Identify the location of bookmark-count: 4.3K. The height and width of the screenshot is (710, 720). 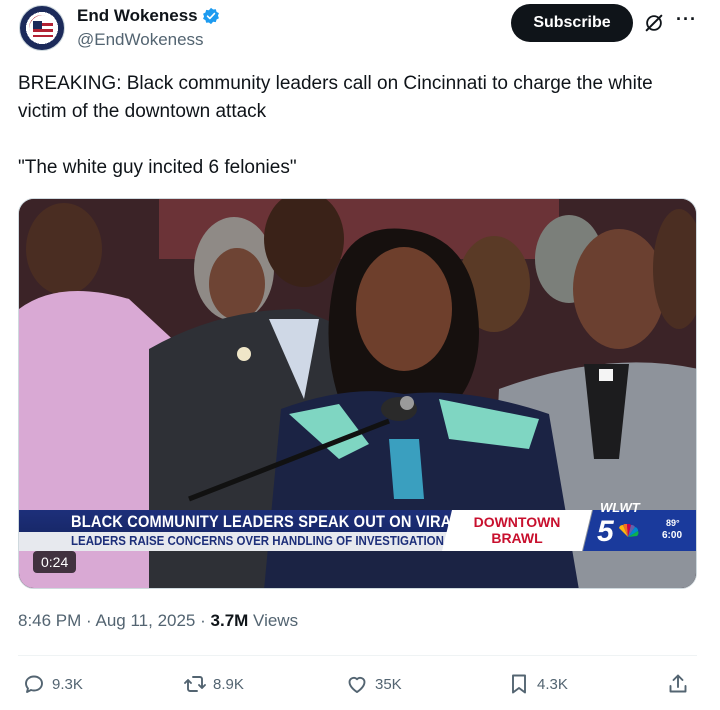
(552, 684).